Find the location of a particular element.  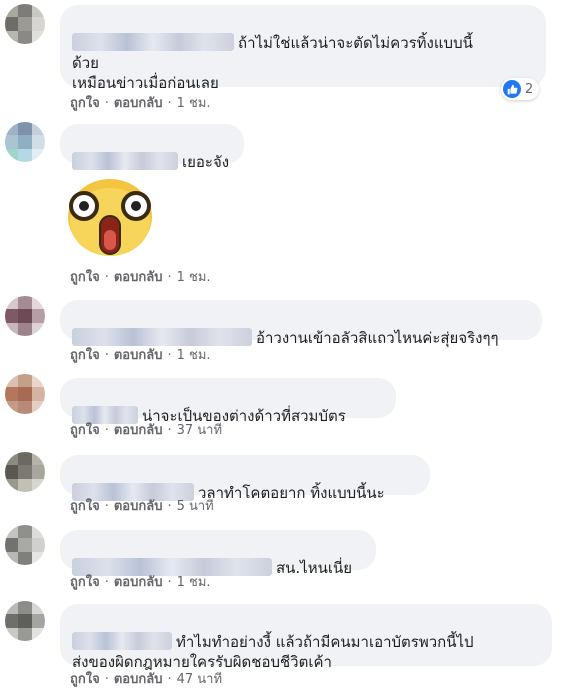

reaction-number: 2 is located at coordinates (529, 89).